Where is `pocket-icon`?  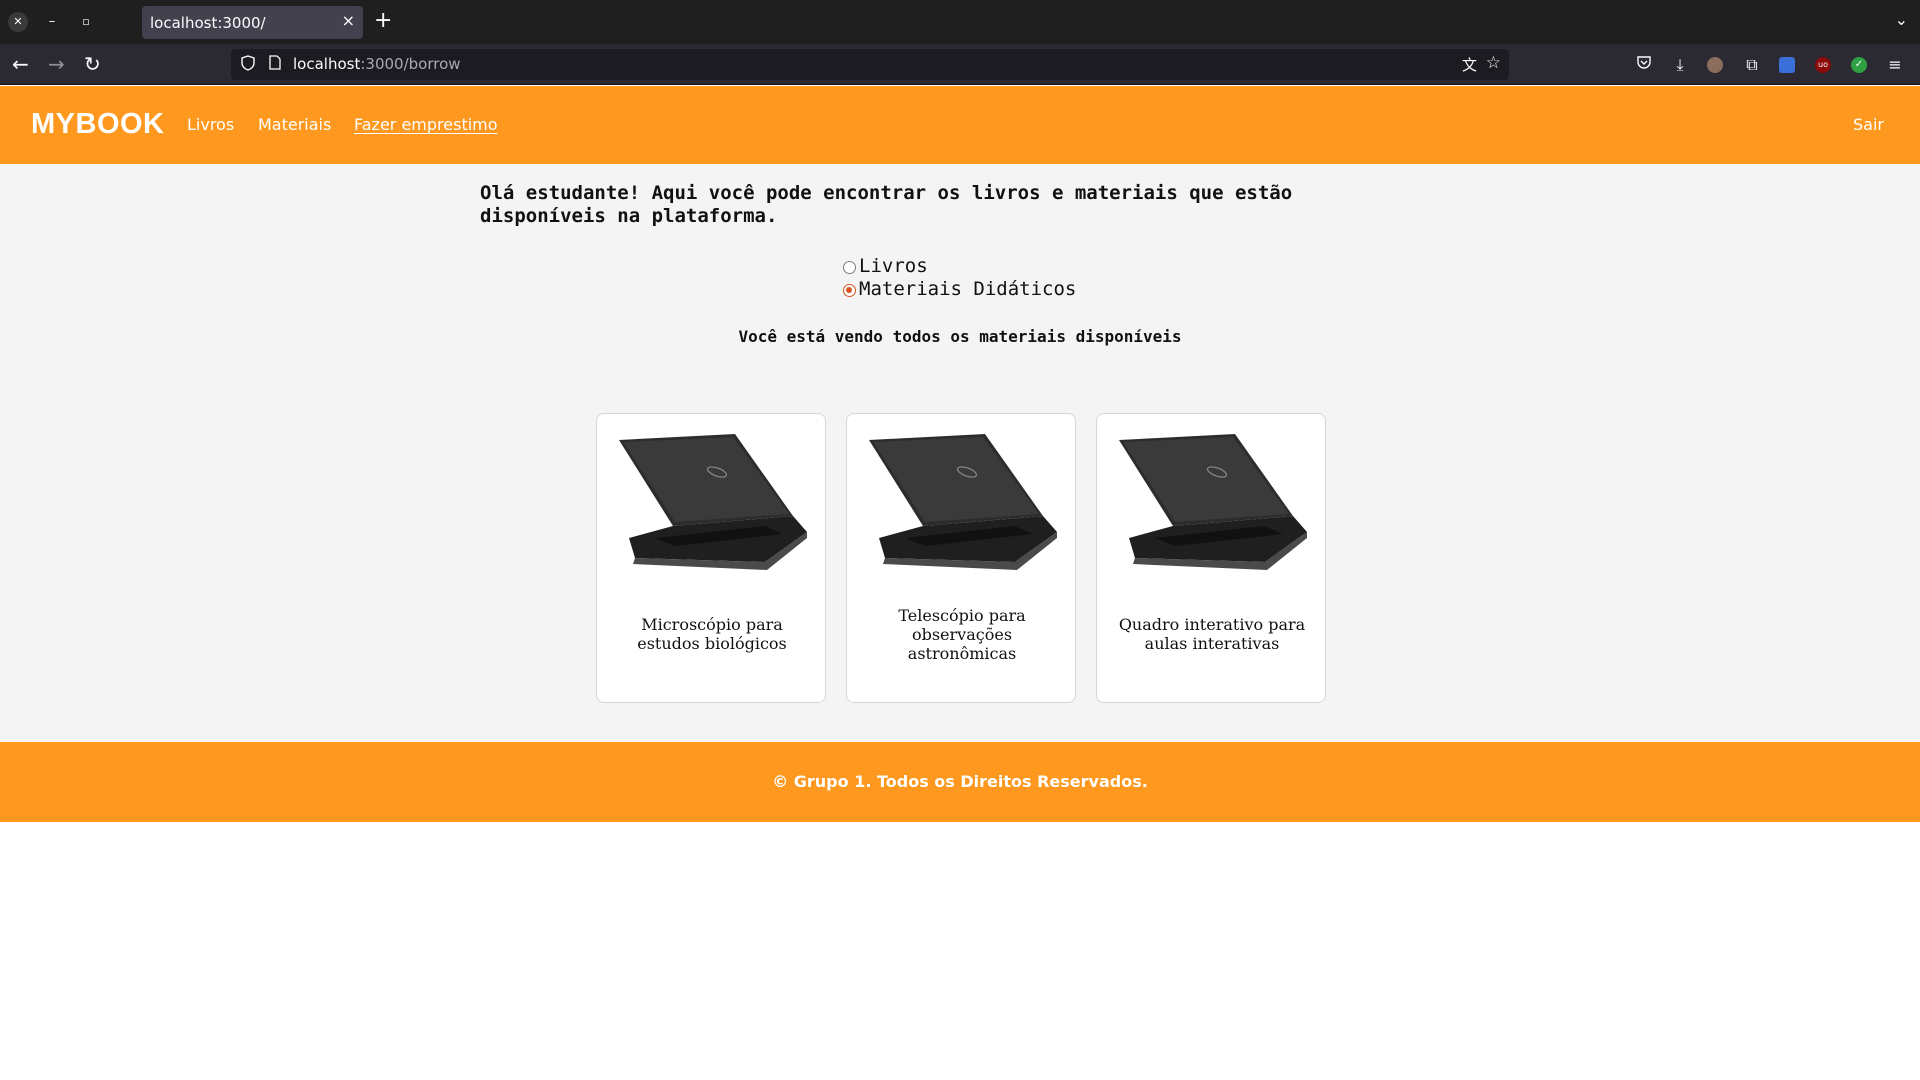 pocket-icon is located at coordinates (1644, 65).